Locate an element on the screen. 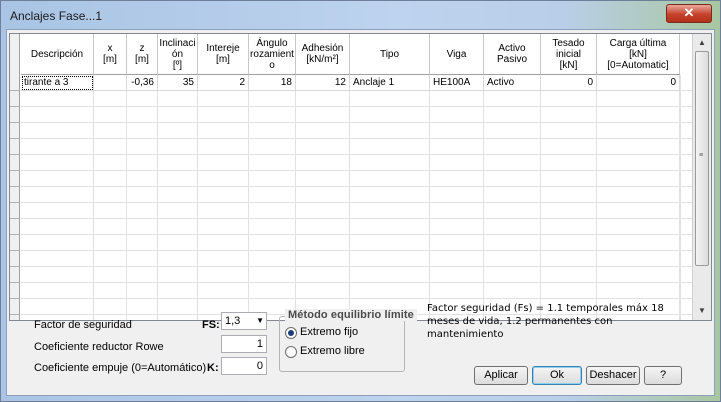 Image resolution: width=721 pixels, height=402 pixels. scroll-thumb: ≡ is located at coordinates (702, 158).